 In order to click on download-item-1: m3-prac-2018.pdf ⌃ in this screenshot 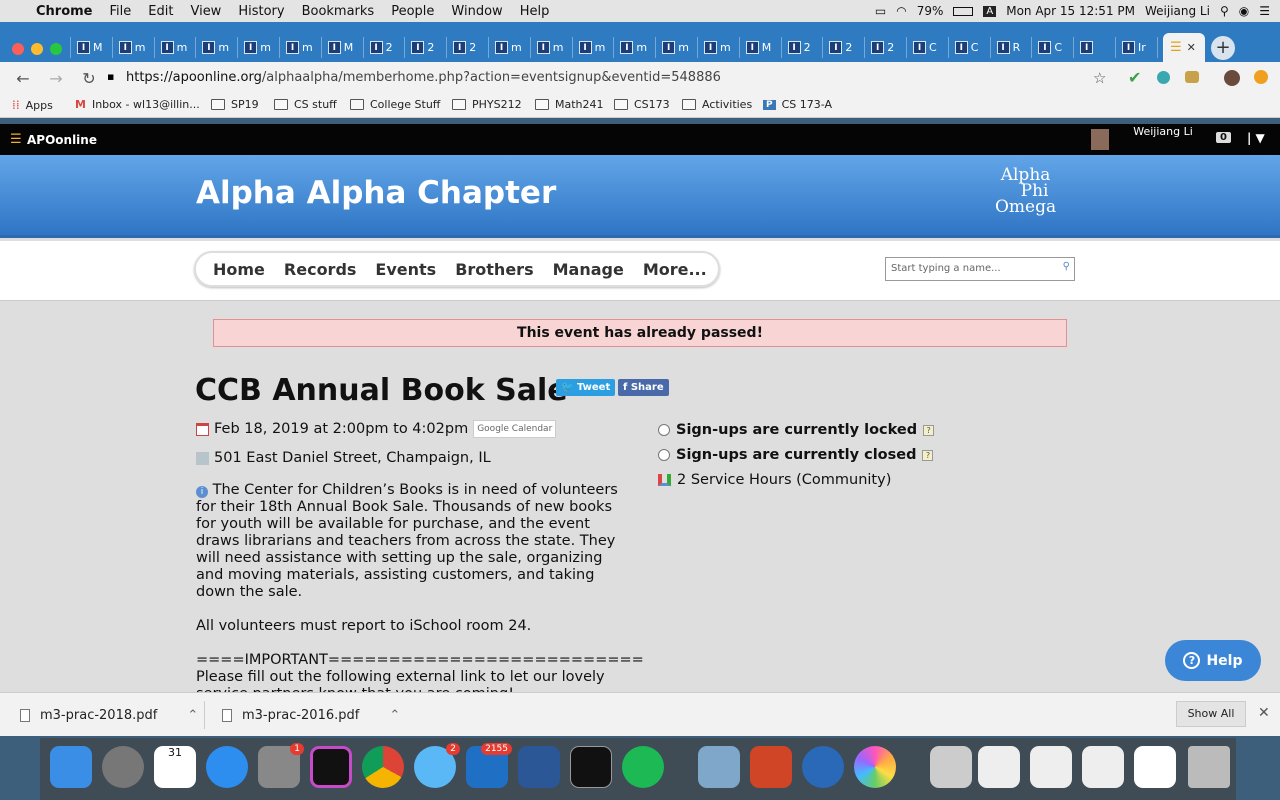, I will do `click(109, 715)`.